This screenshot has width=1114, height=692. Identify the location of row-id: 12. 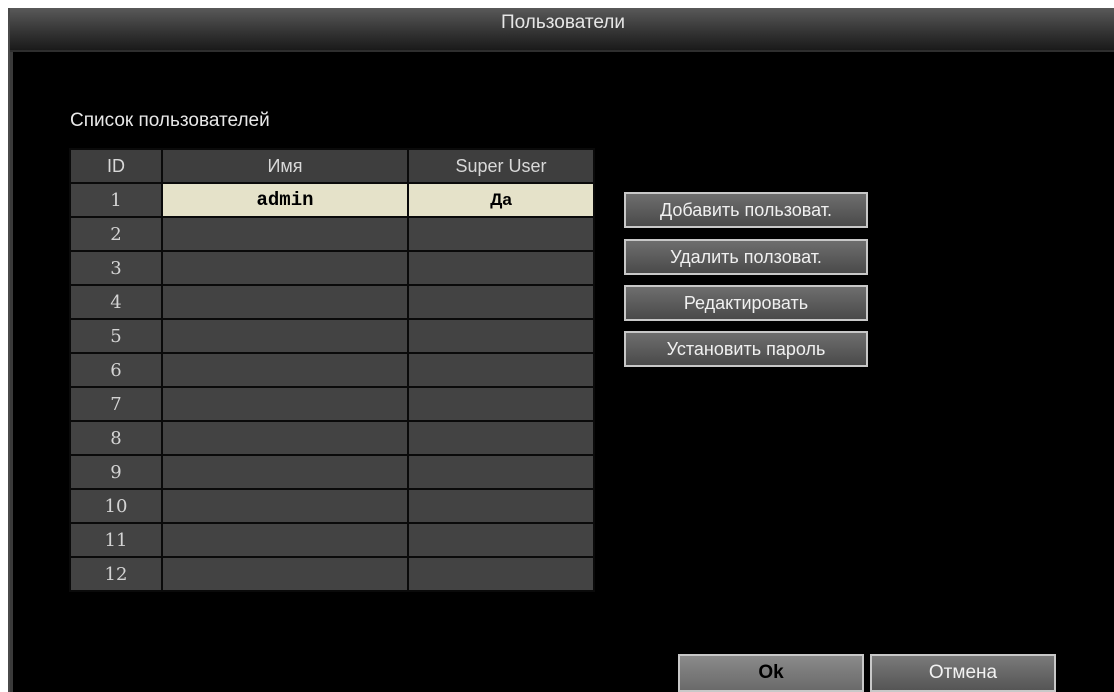
(116, 574).